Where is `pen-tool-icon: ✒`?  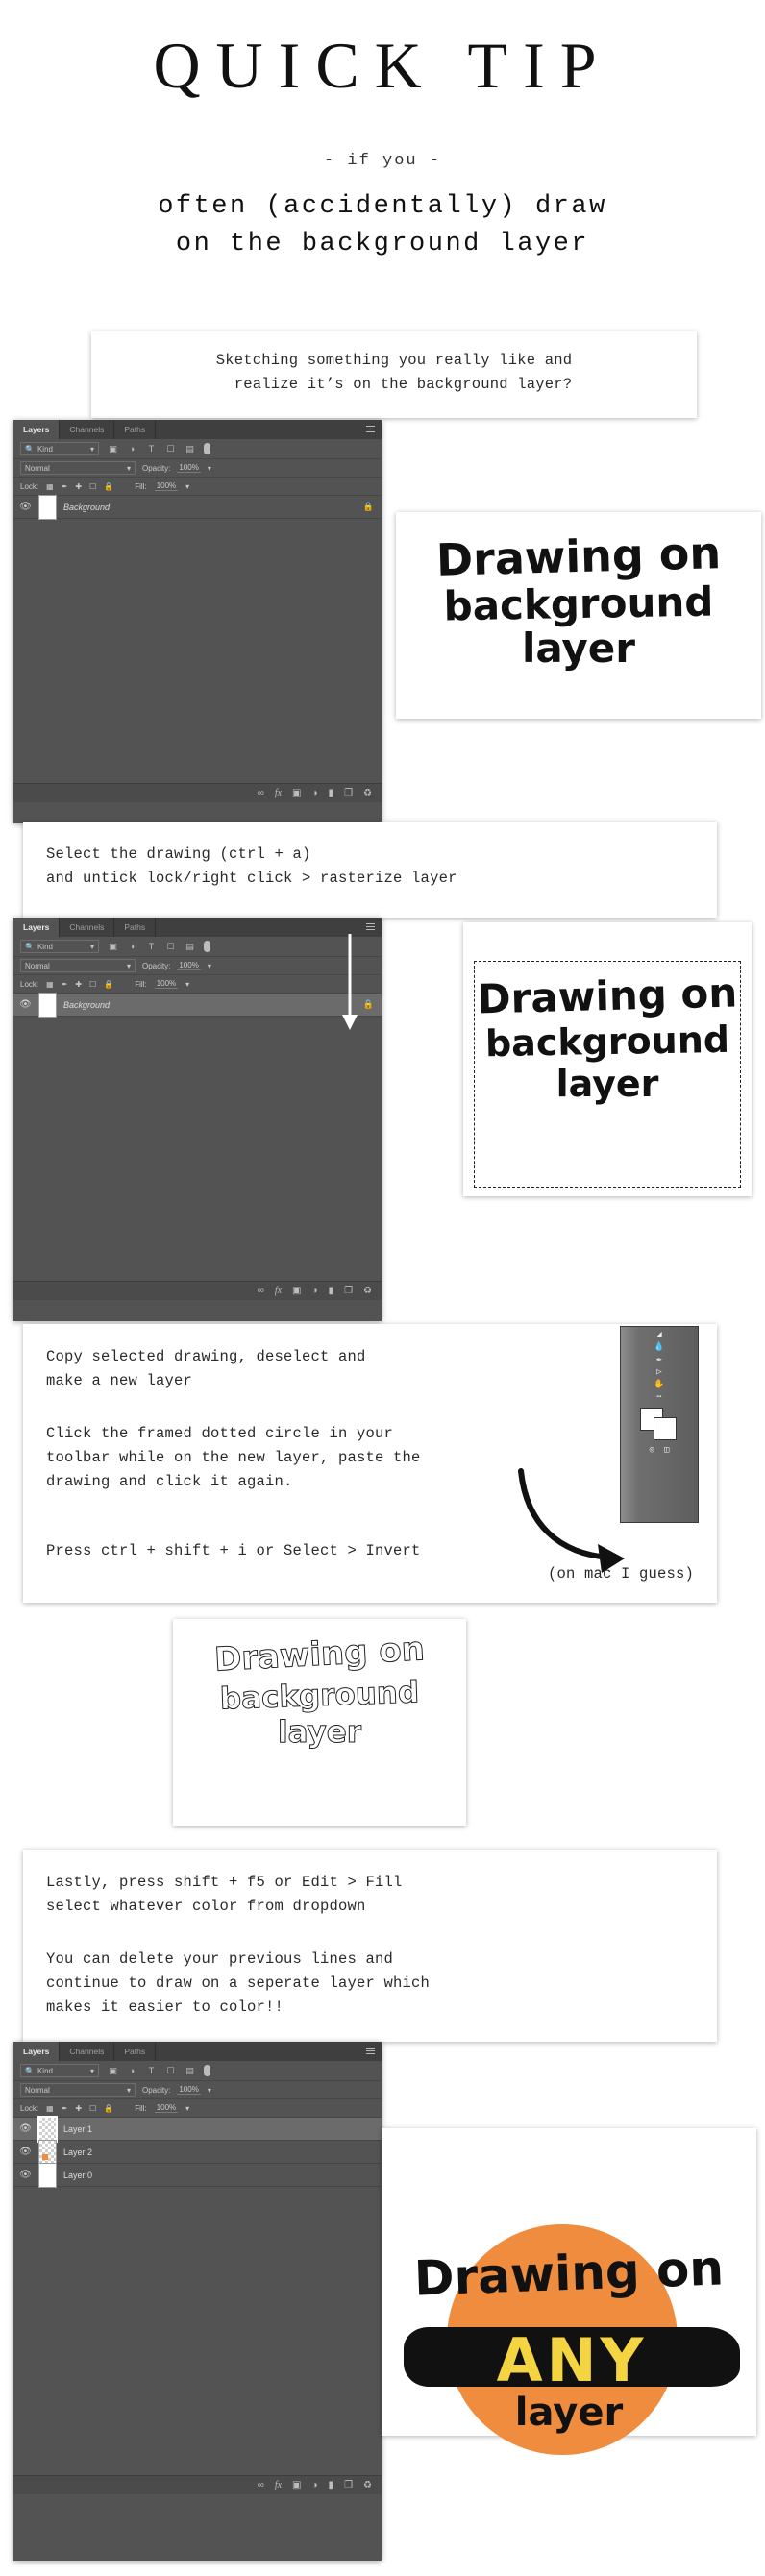
pen-tool-icon: ✒ is located at coordinates (659, 1360).